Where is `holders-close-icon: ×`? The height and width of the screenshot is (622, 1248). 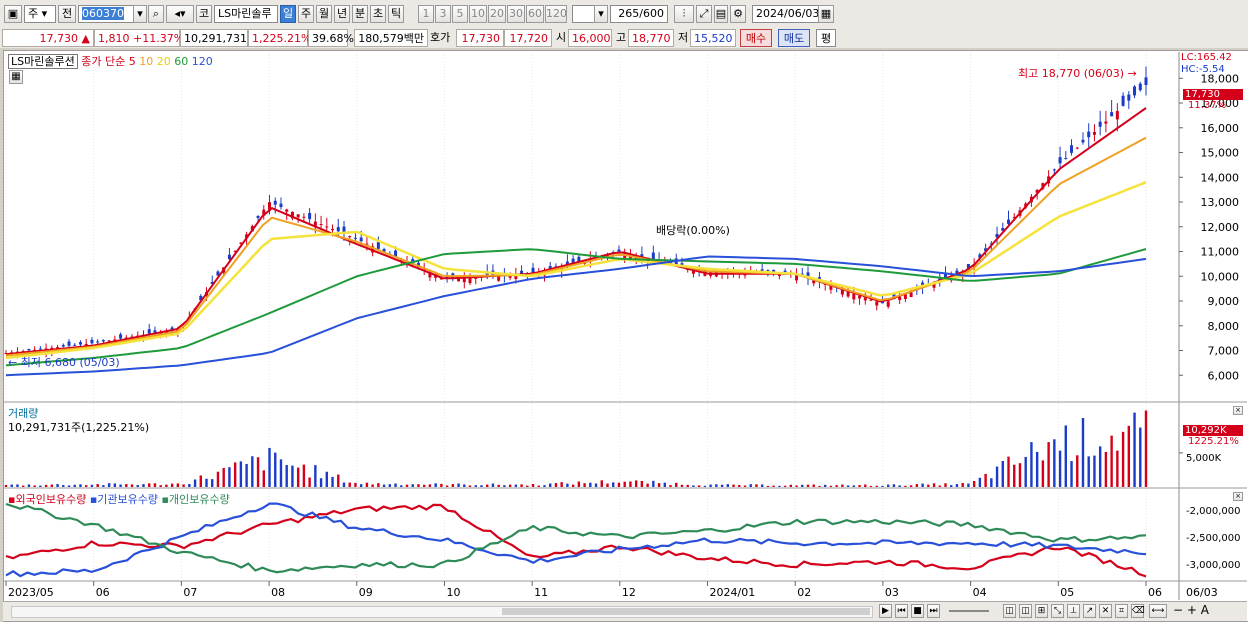
holders-close-icon: × is located at coordinates (1238, 496).